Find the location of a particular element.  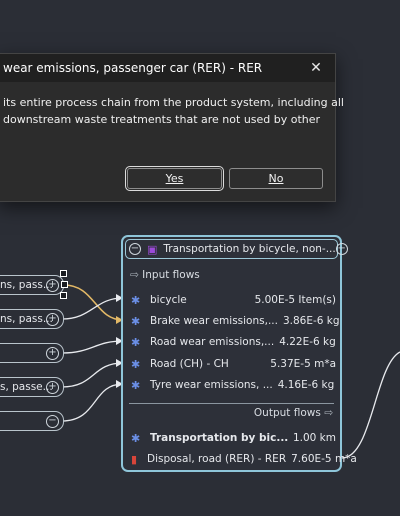

input-flow-row: ✱ Brake wear emissions,... 3.86E-6 kg is located at coordinates (235, 321).